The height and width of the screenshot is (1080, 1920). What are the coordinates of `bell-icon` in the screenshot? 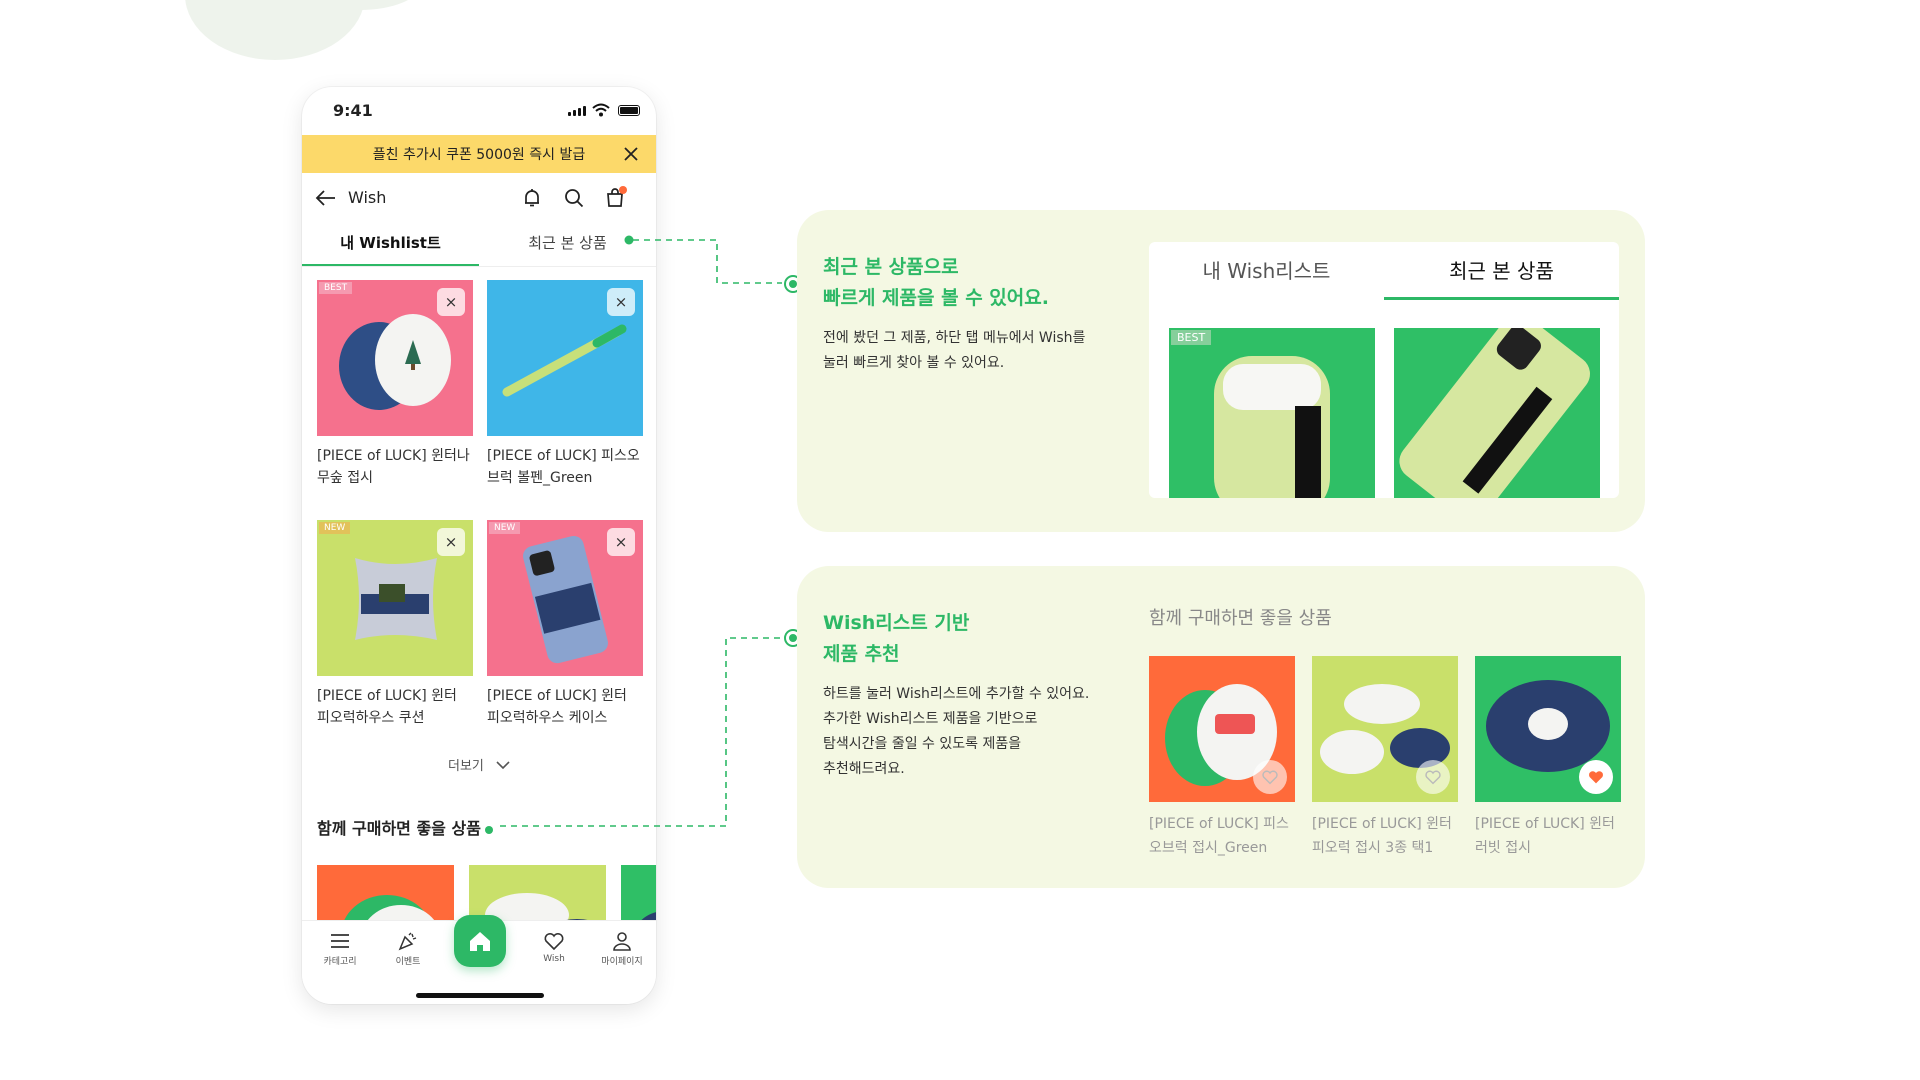 It's located at (532, 198).